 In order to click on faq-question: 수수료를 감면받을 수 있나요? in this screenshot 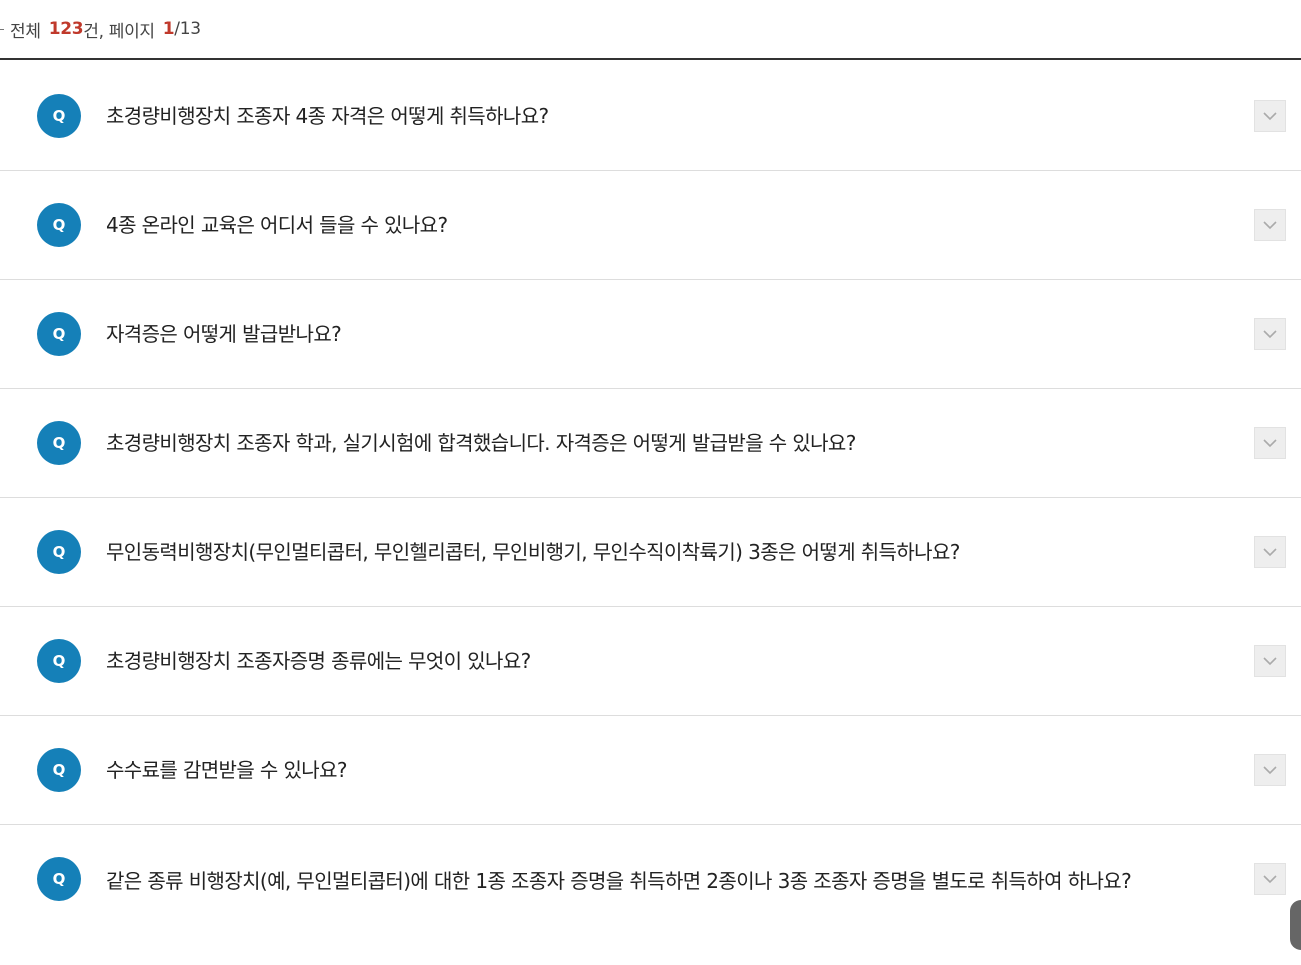, I will do `click(651, 770)`.